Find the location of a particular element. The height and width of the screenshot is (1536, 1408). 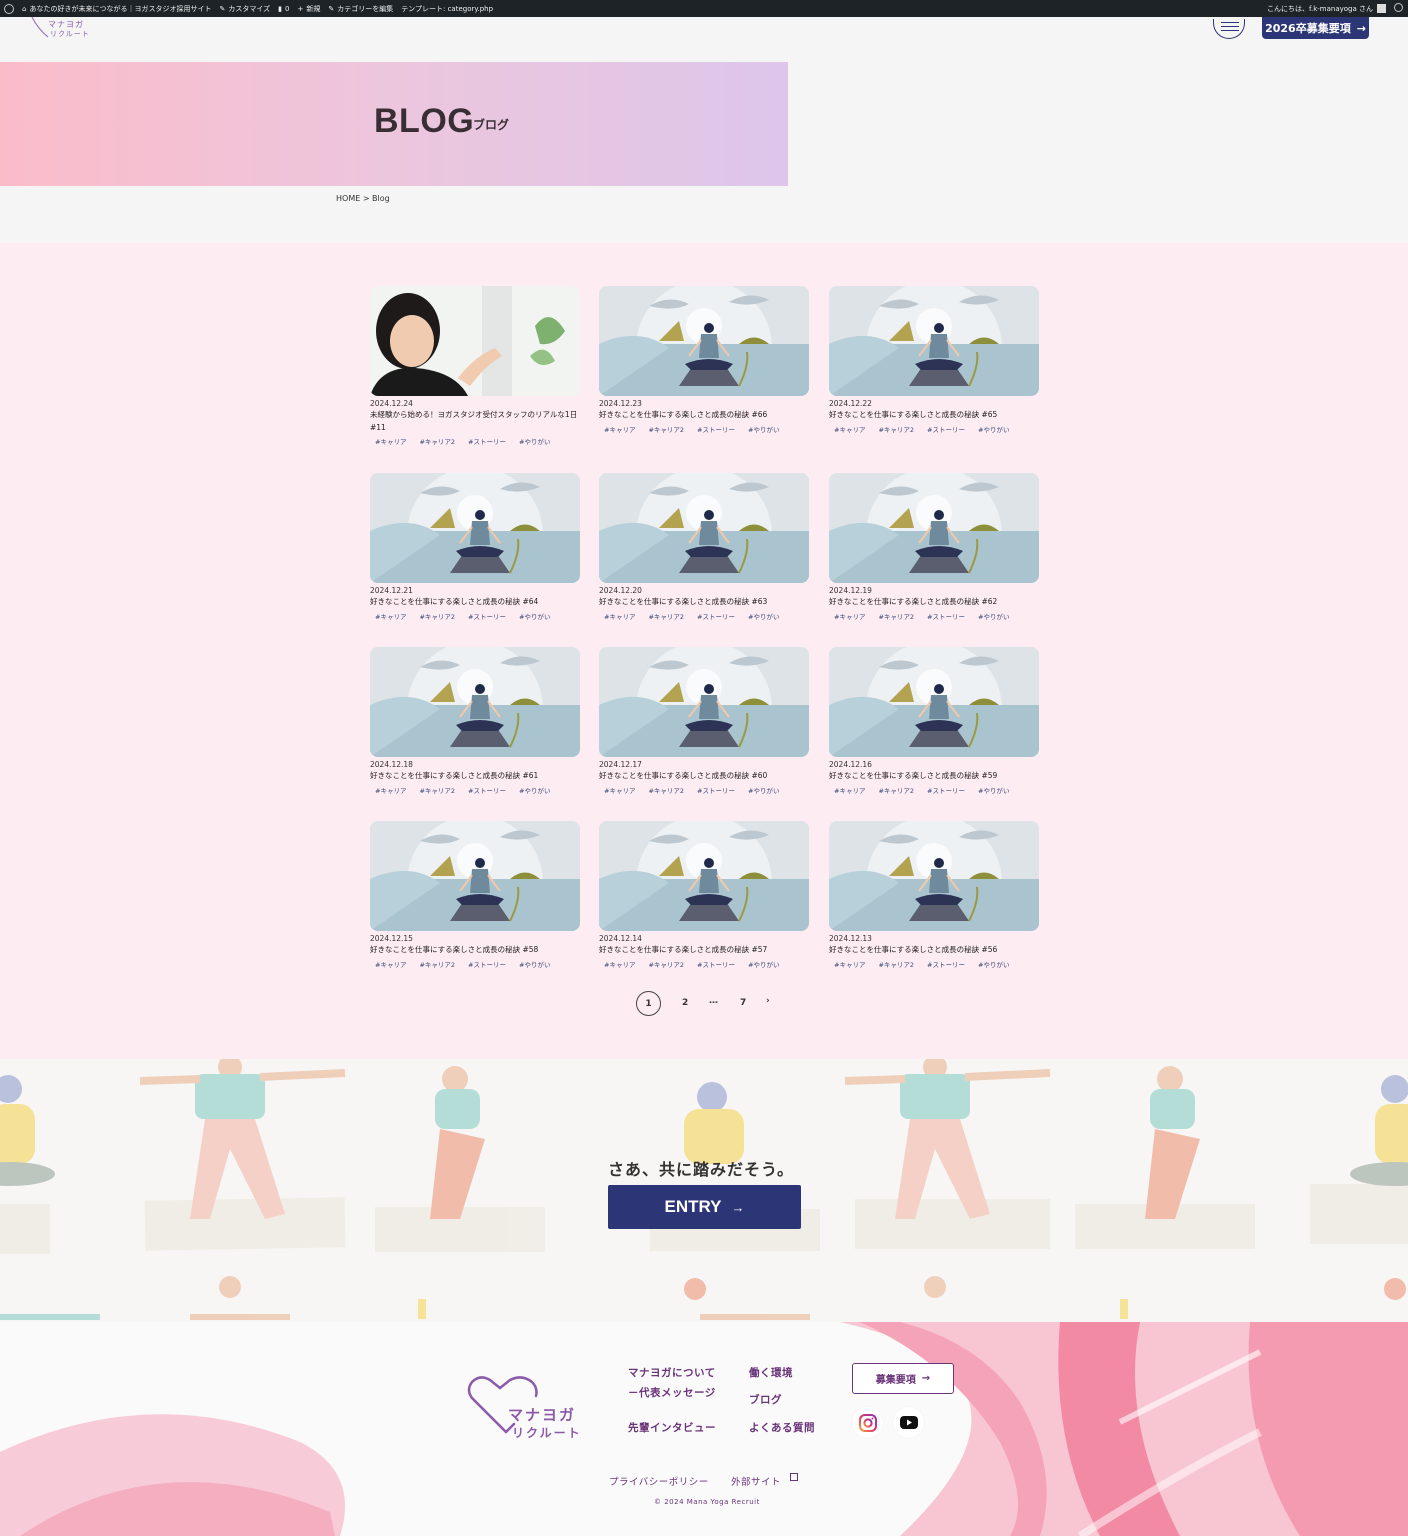

footer-logo: マナヨガ リクルート is located at coordinates (526, 1409).